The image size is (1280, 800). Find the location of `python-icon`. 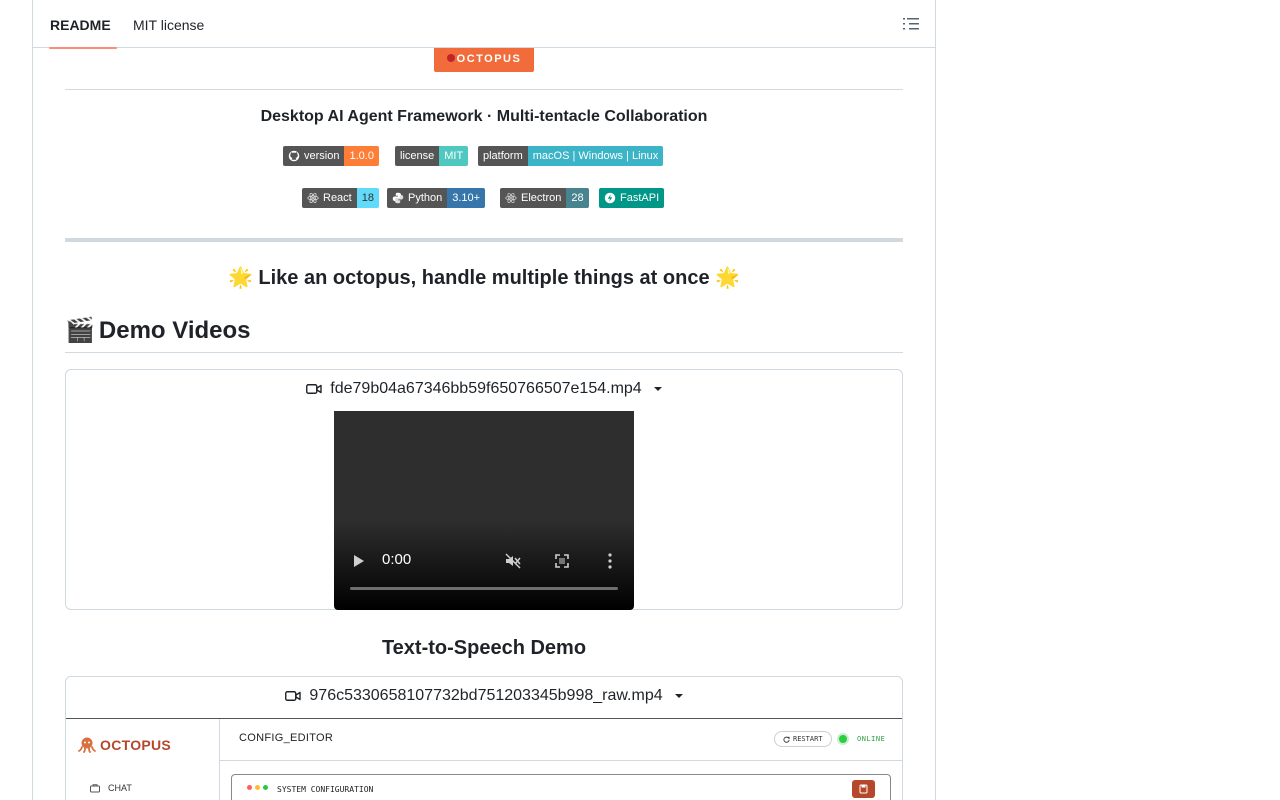

python-icon is located at coordinates (398, 198).